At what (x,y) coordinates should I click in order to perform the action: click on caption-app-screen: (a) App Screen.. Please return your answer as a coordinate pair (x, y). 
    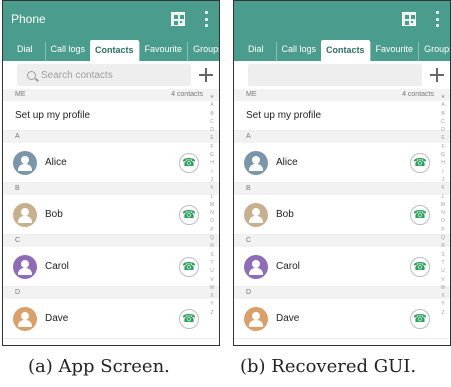
    Looking at the image, I should click on (99, 366).